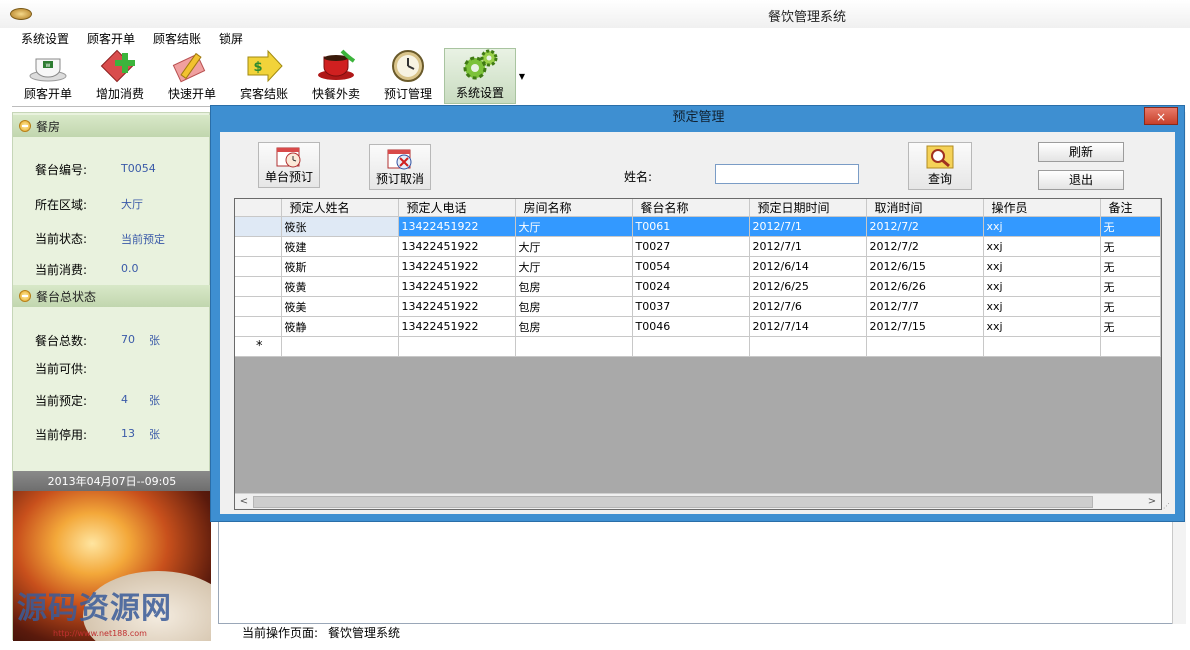  What do you see at coordinates (340, 226) in the screenshot?
I see `table-cell: 筱张` at bounding box center [340, 226].